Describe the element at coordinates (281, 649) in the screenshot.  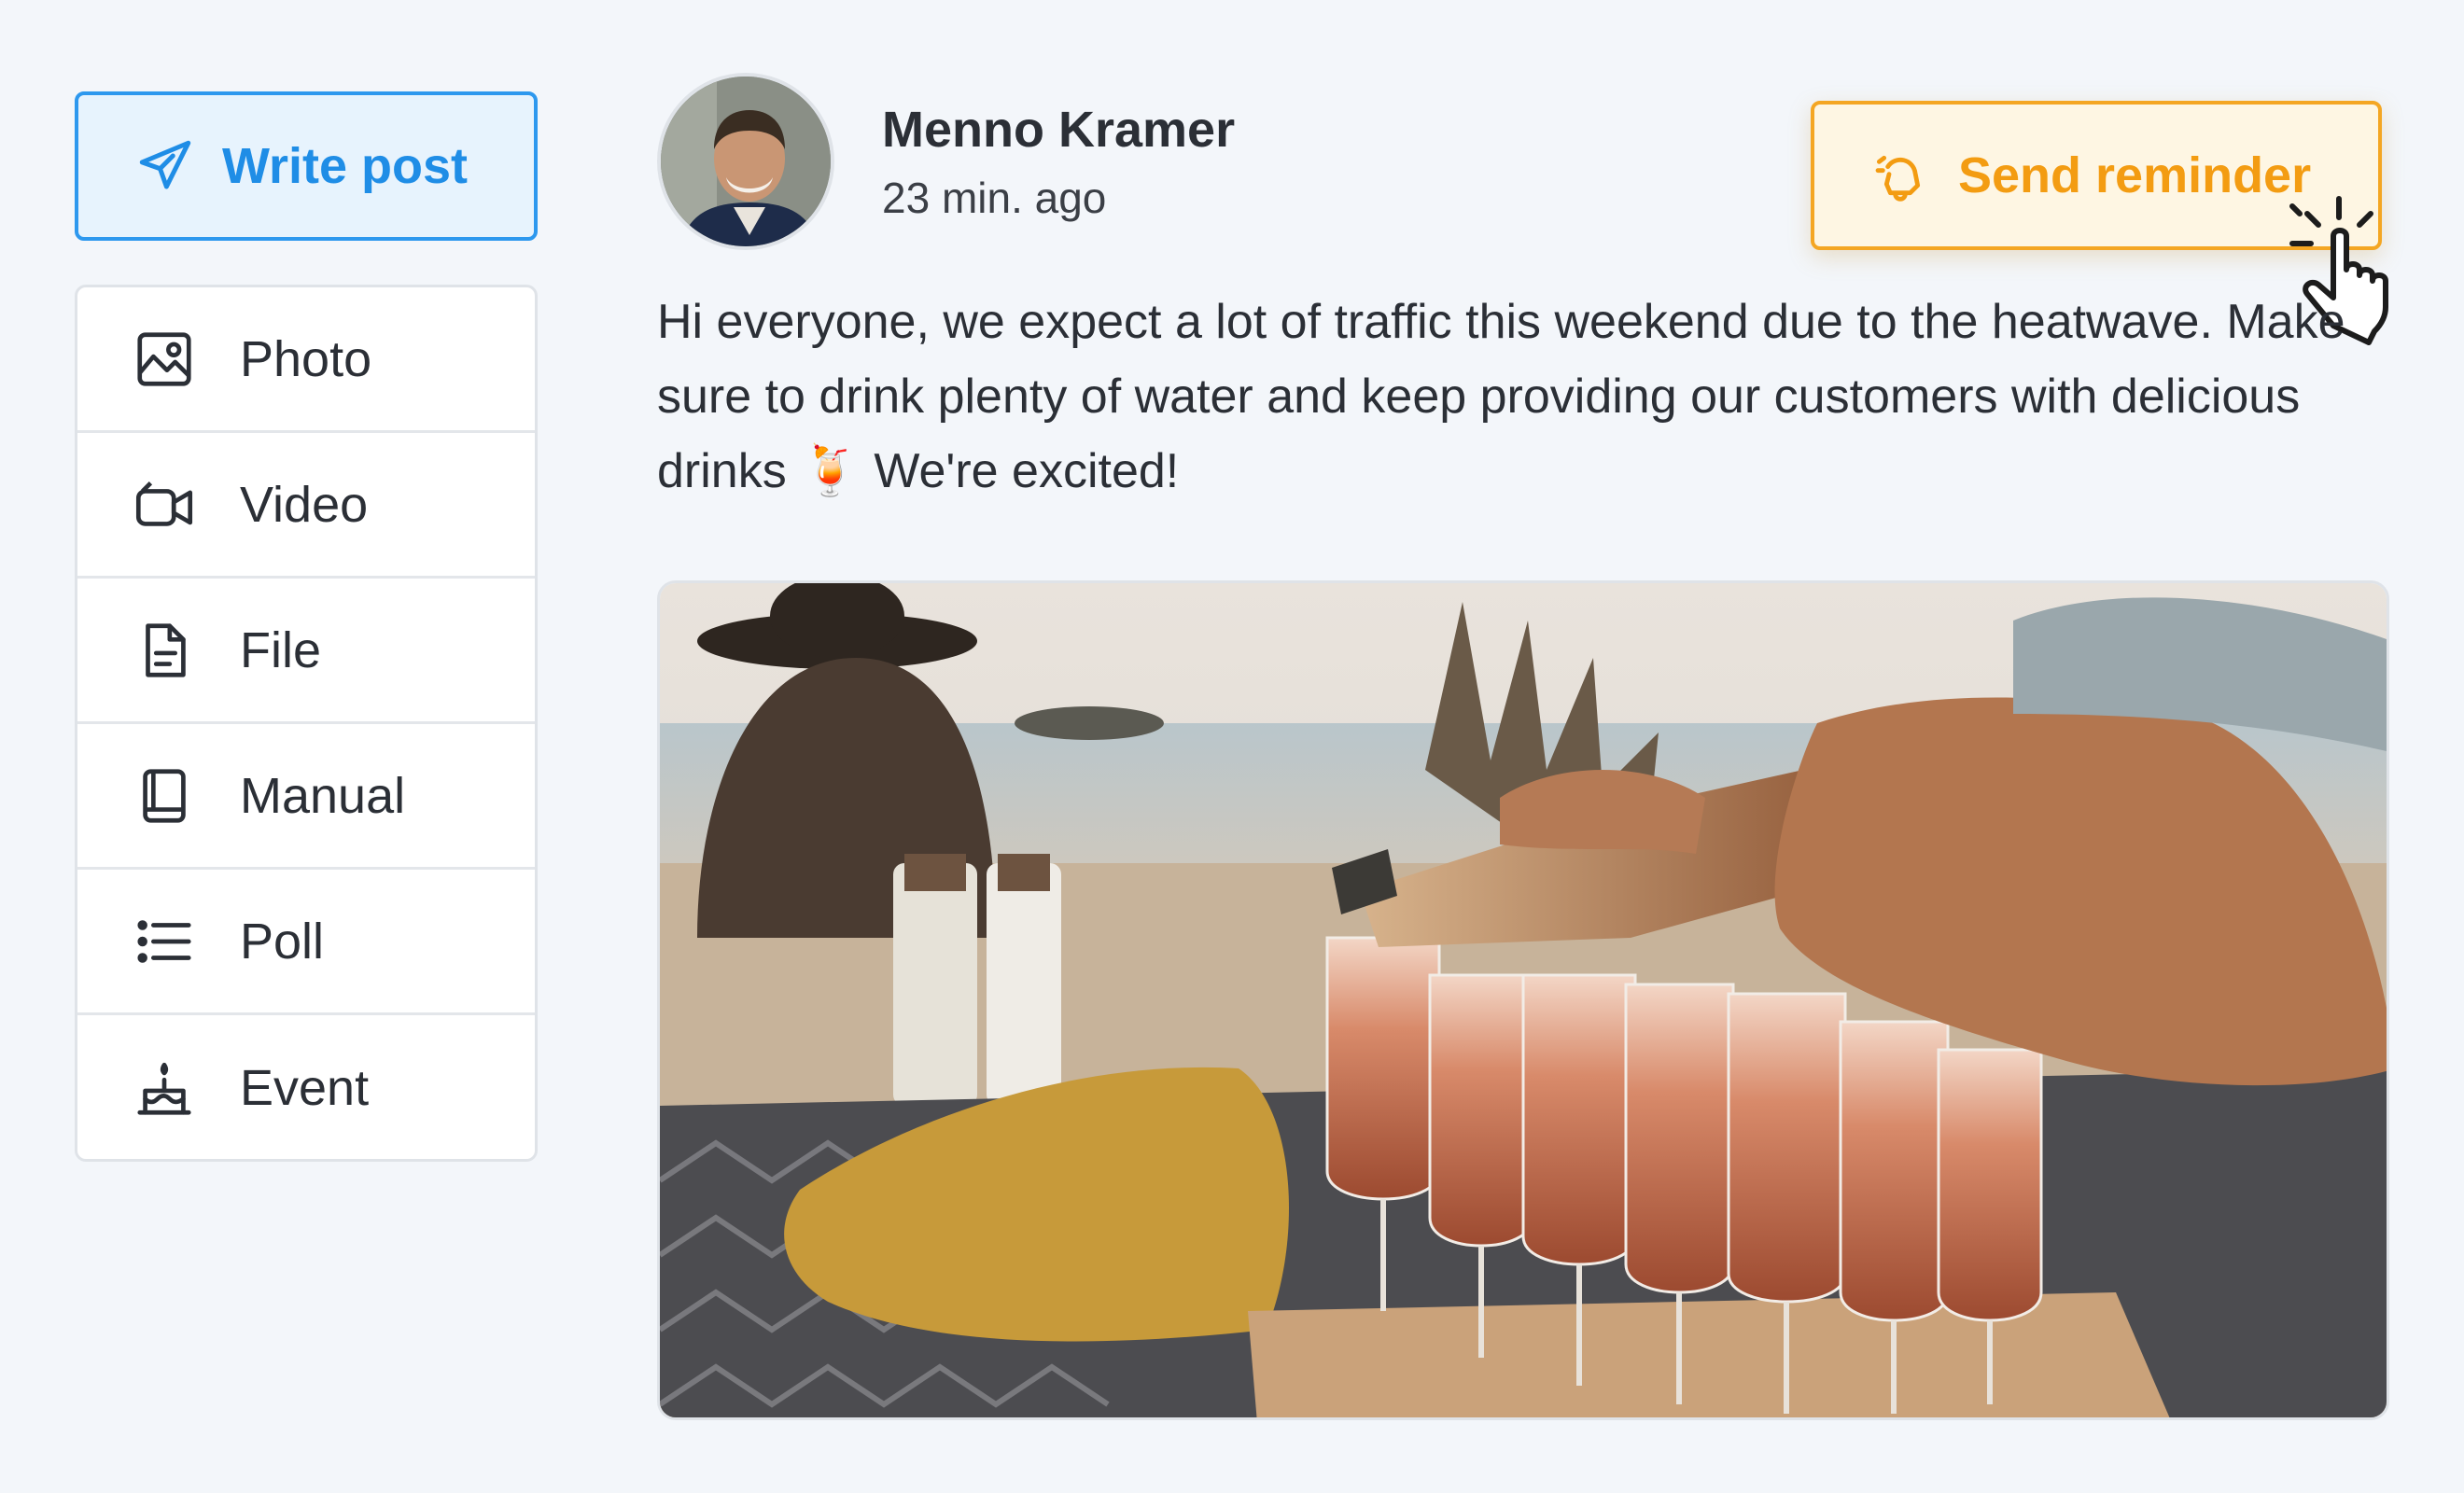
I see `menu-item-label: File` at that location.